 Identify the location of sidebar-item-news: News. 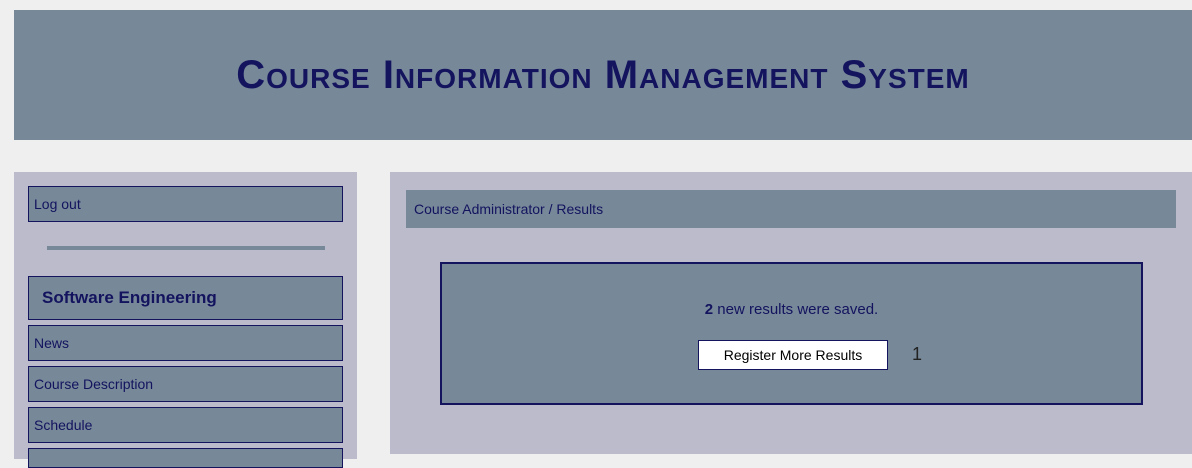
(185, 343).